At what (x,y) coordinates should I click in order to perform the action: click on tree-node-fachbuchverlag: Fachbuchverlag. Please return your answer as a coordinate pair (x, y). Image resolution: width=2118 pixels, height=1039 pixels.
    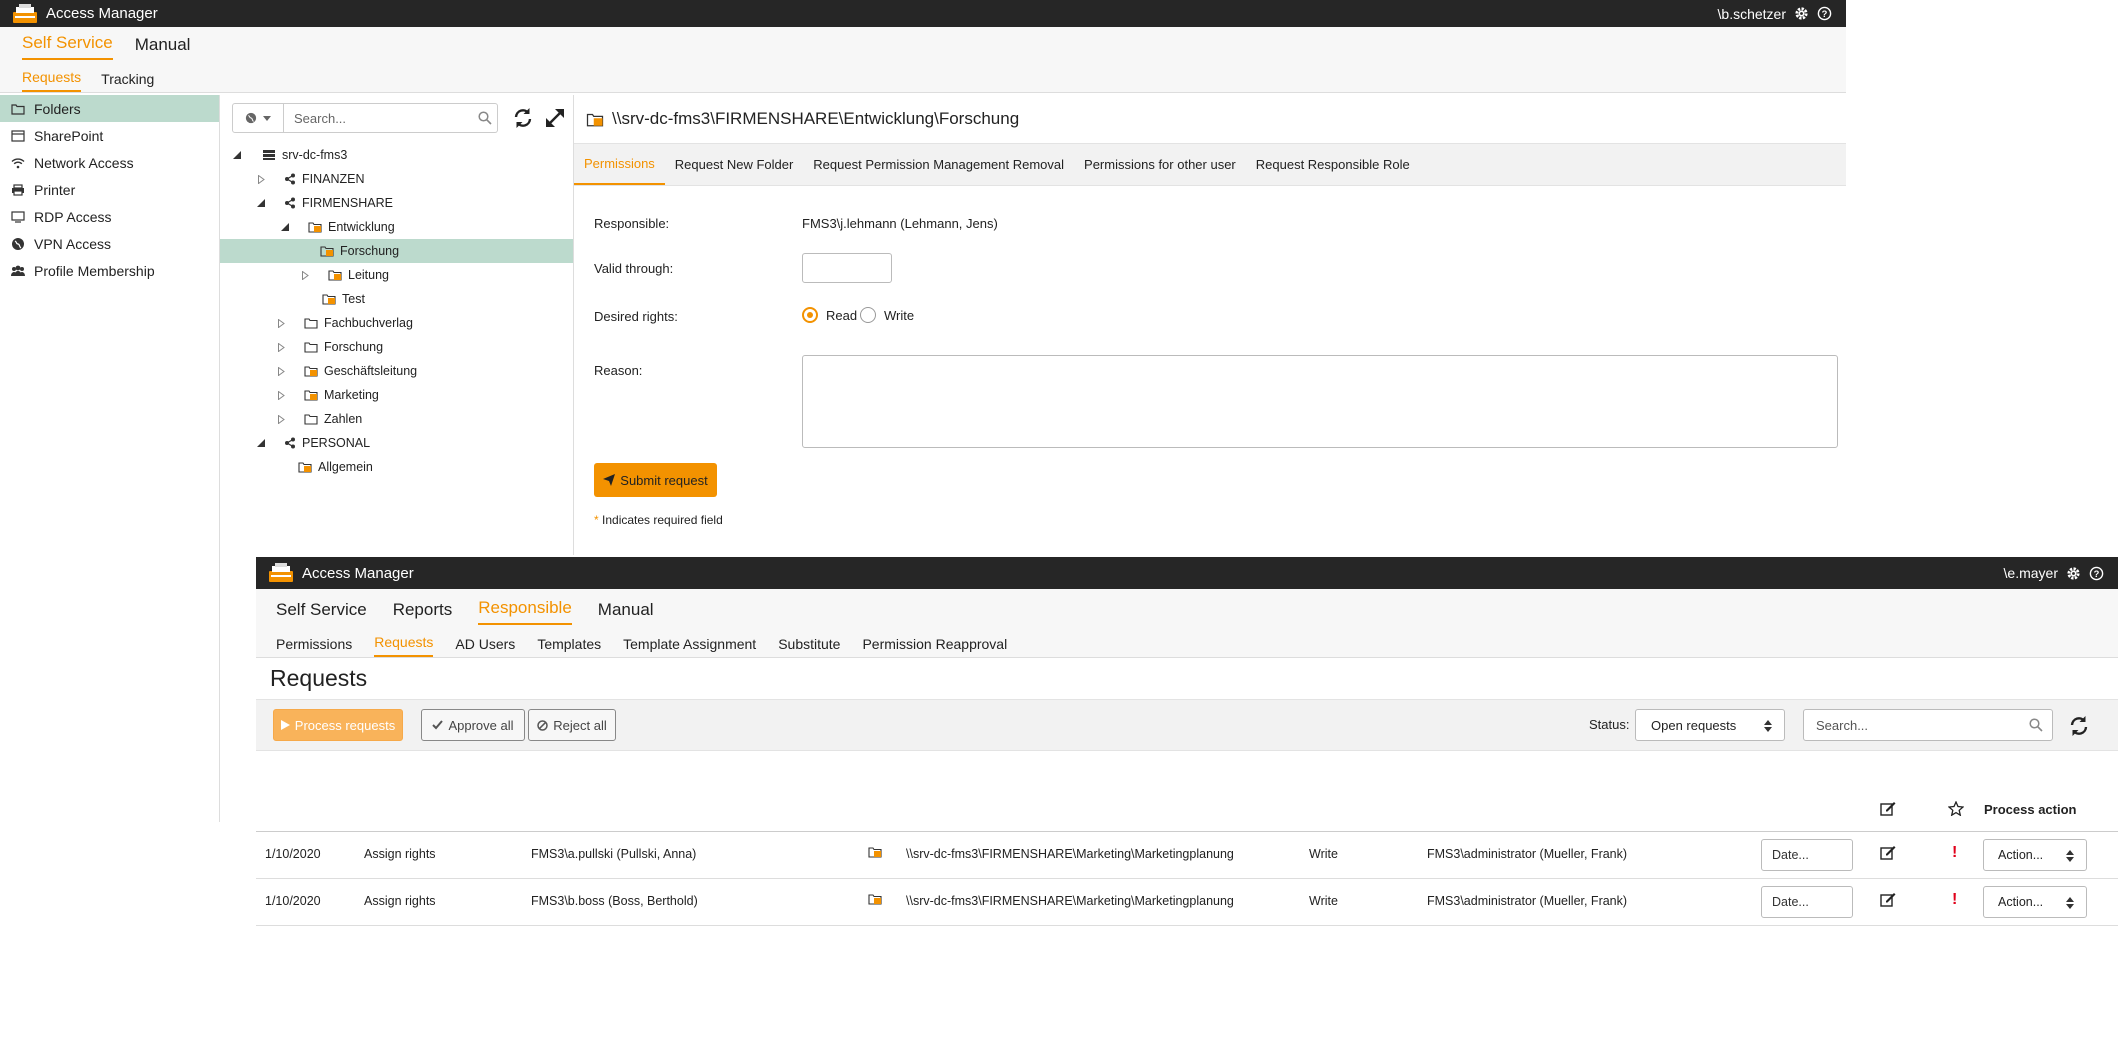
    Looking at the image, I should click on (344, 323).